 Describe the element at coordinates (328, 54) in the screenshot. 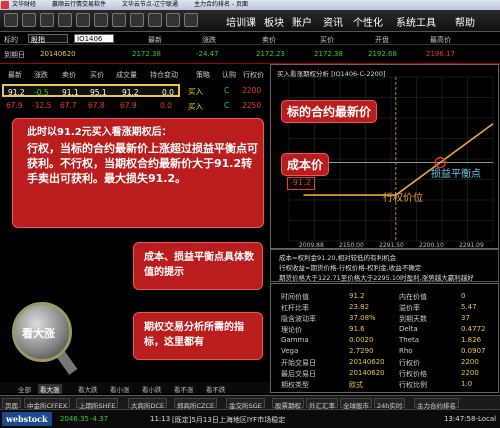

I see `quote-value: 2172.38` at that location.